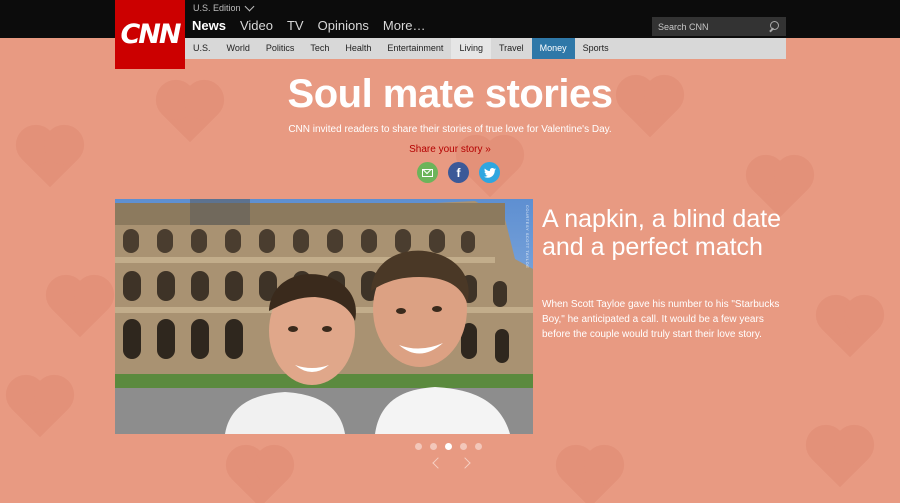 The height and width of the screenshot is (503, 900). Describe the element at coordinates (319, 48) in the screenshot. I see `section-tech: Tech` at that location.